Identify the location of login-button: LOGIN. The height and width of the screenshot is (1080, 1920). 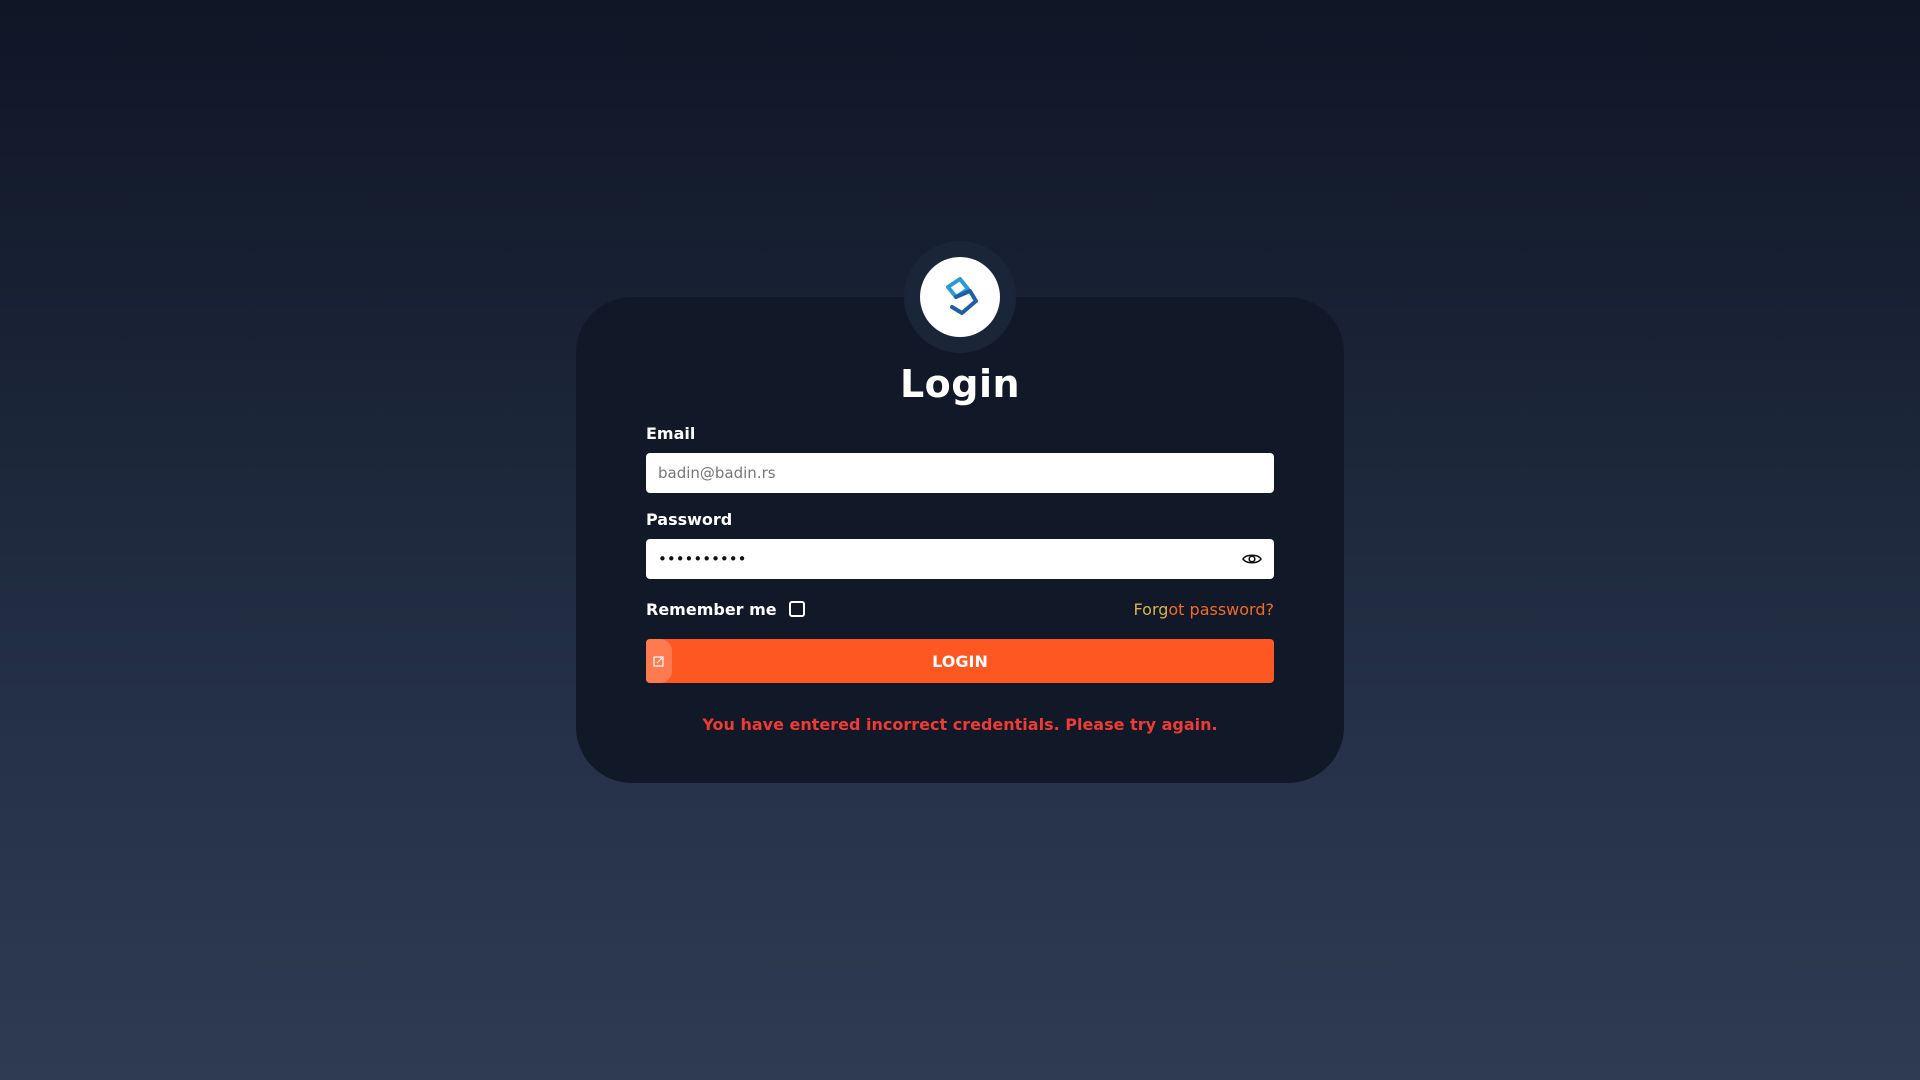
(960, 661).